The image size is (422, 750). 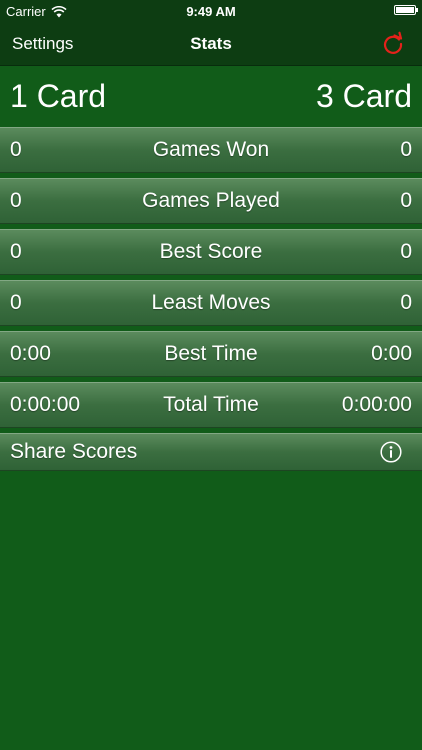 I want to click on status-time: 9:49 AM, so click(x=211, y=11).